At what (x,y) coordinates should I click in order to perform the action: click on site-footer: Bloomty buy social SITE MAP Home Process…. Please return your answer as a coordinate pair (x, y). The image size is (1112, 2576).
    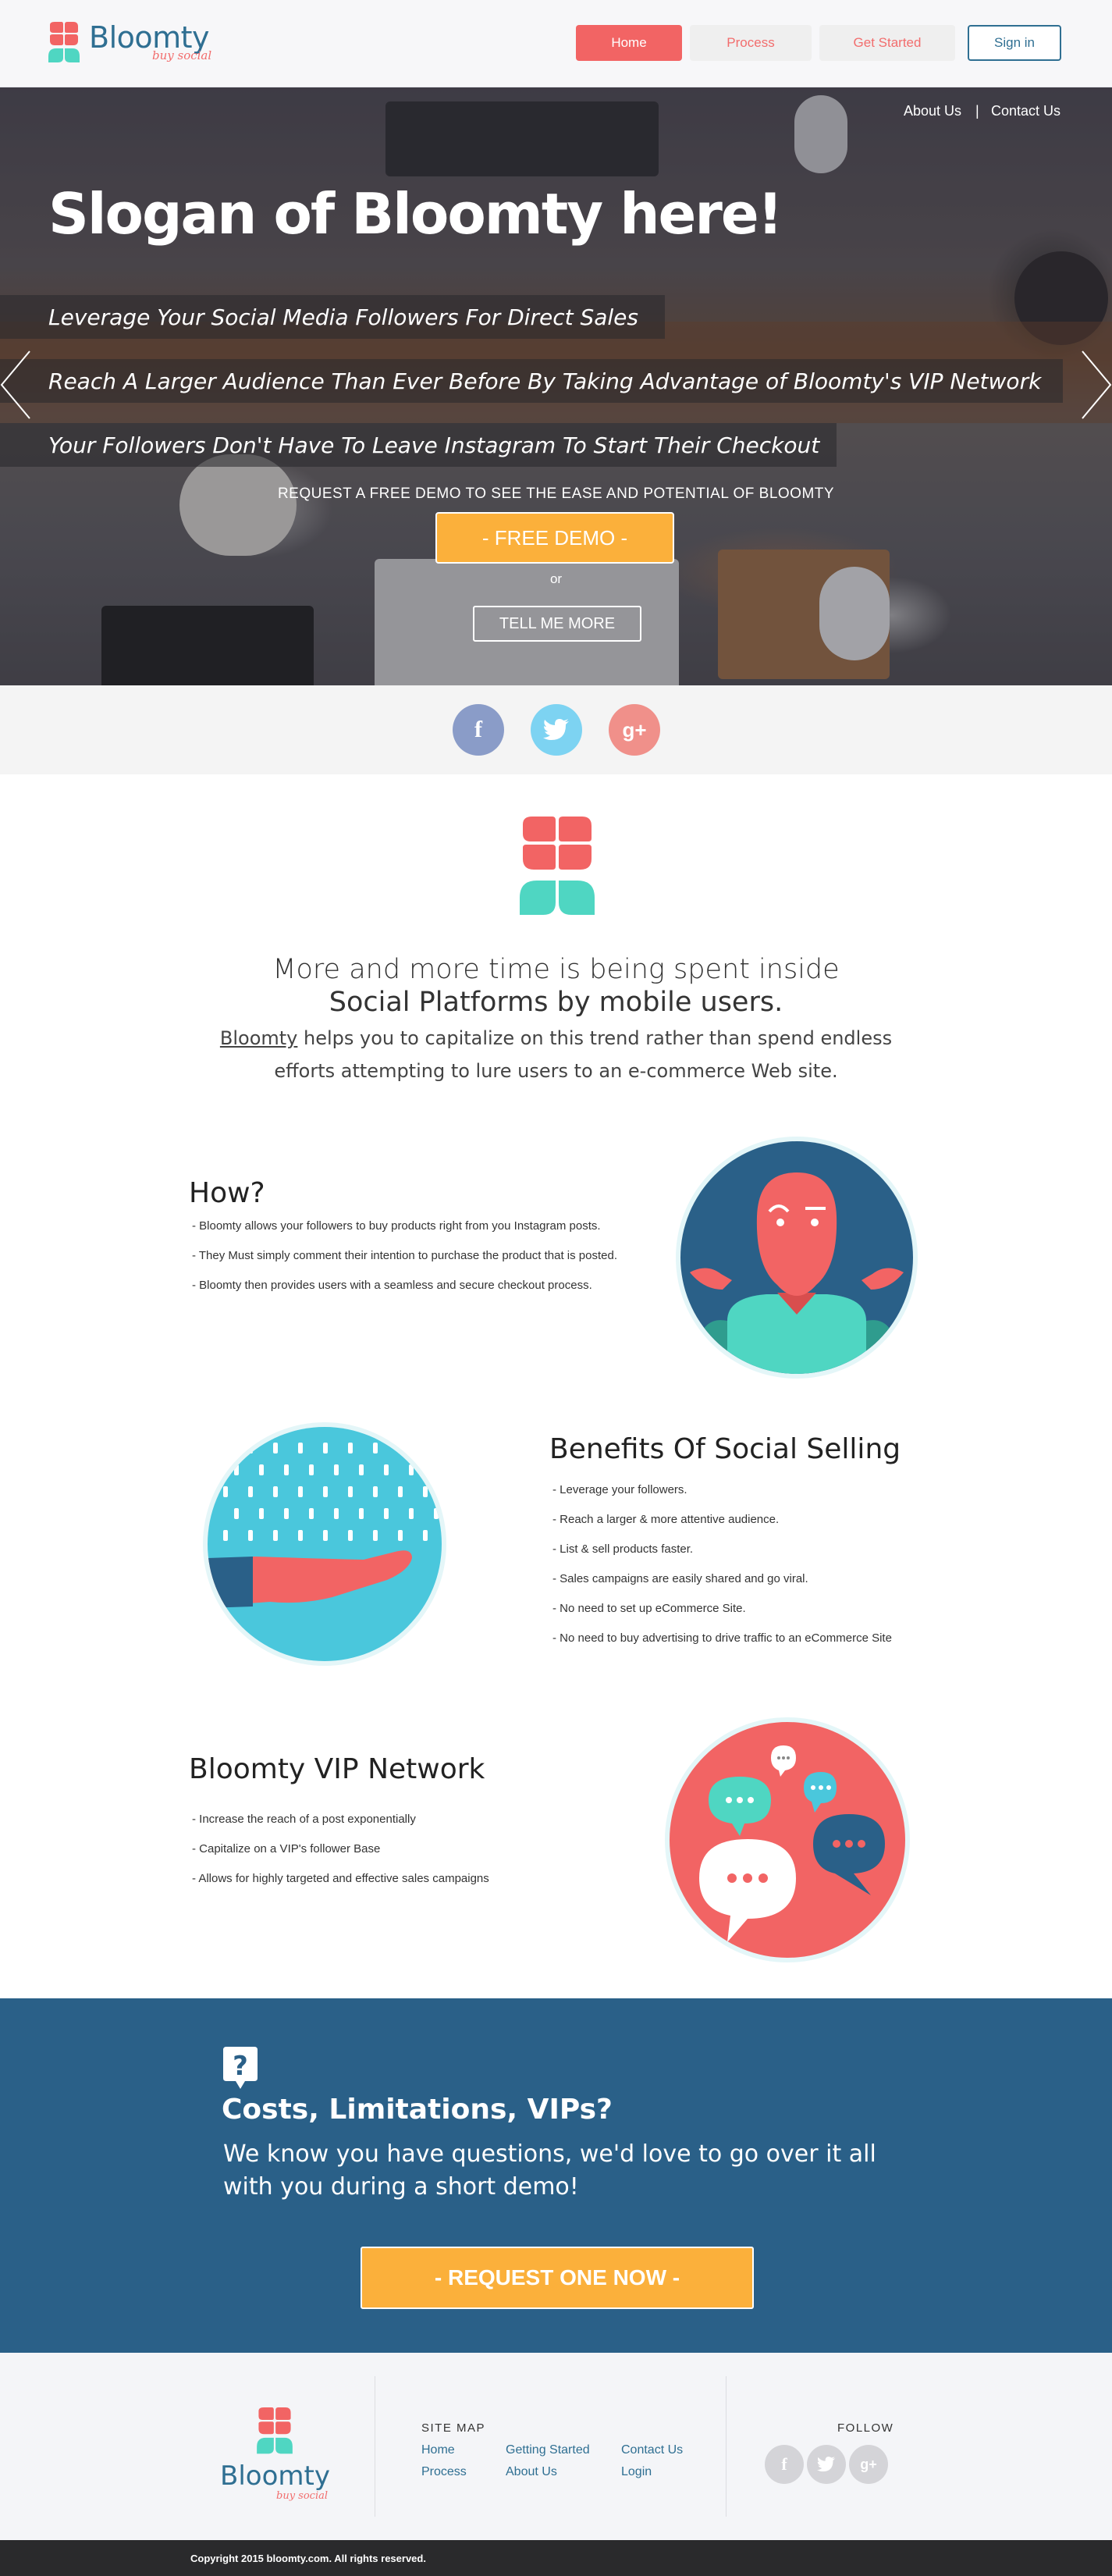
    Looking at the image, I should click on (556, 2446).